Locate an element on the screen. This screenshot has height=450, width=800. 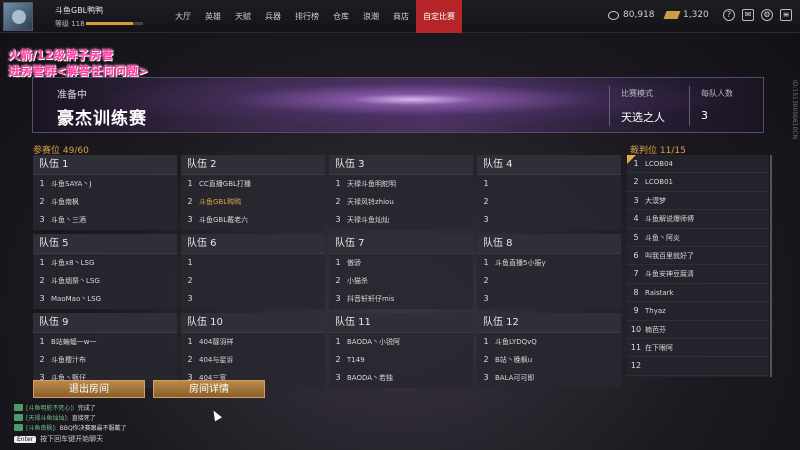
referee-slot: 6 叫我百里就好了 is located at coordinates (698, 256).